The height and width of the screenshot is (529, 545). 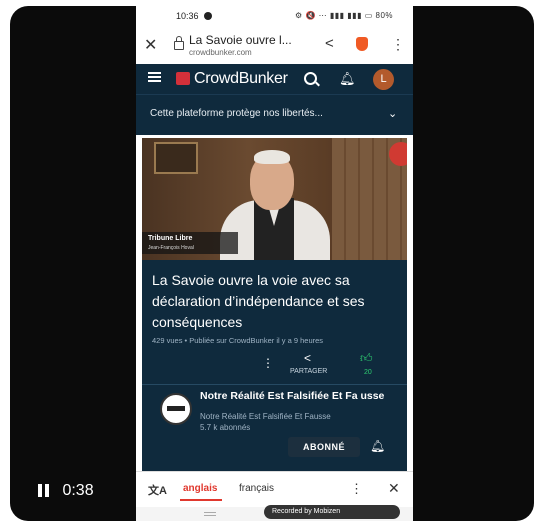 I want to click on lower-third-name: Jean-François Hoval, so click(x=171, y=248).